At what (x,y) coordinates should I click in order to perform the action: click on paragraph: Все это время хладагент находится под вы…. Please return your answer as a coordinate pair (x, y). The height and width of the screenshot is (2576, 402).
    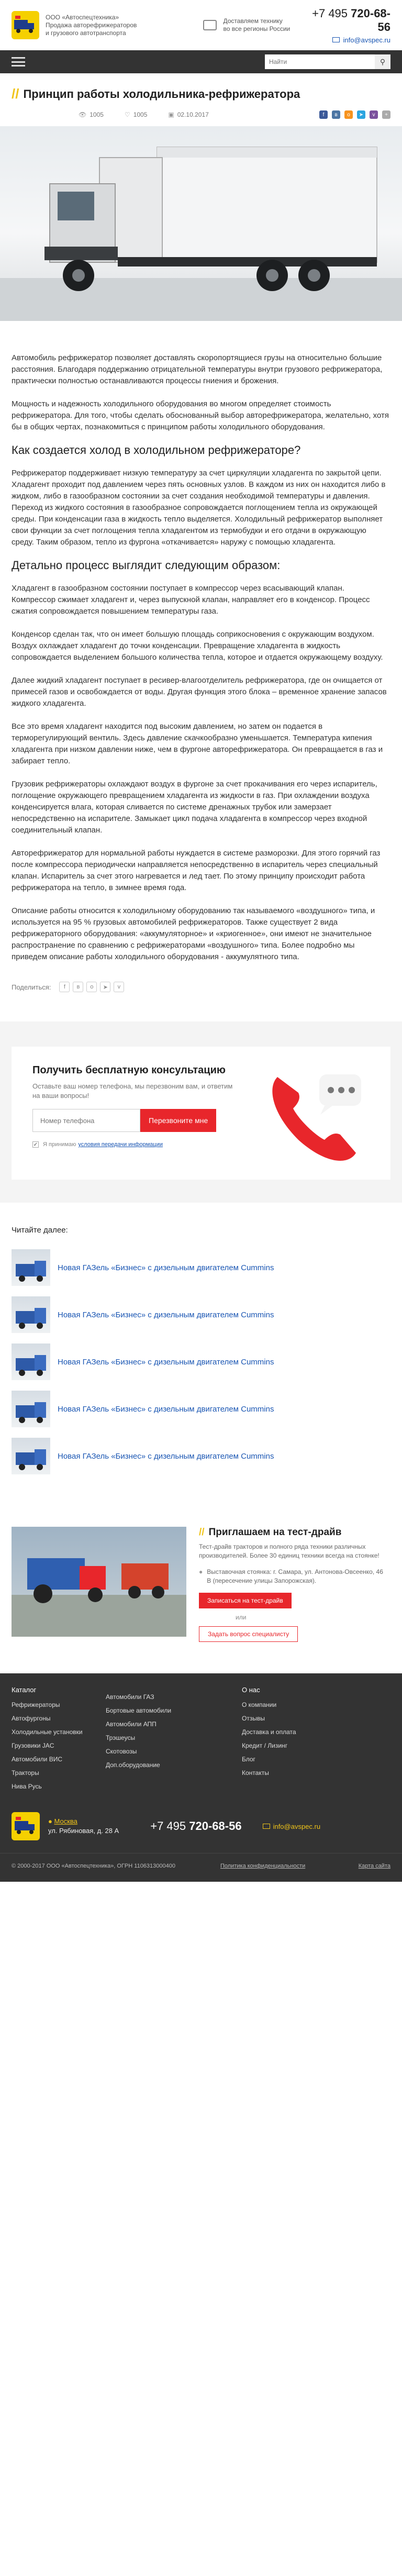
    Looking at the image, I should click on (197, 743).